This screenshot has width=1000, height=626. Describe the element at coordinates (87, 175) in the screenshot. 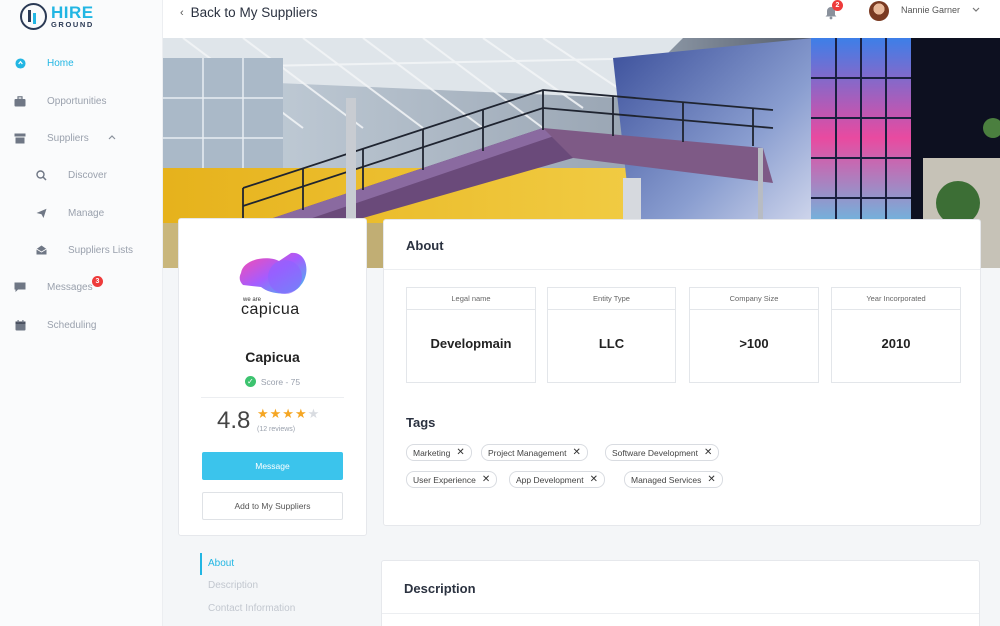

I see `sidebar-item-label: Discover` at that location.